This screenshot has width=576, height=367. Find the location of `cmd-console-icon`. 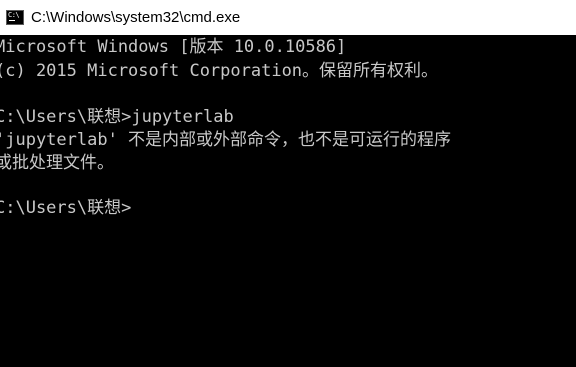

cmd-console-icon is located at coordinates (15, 17).